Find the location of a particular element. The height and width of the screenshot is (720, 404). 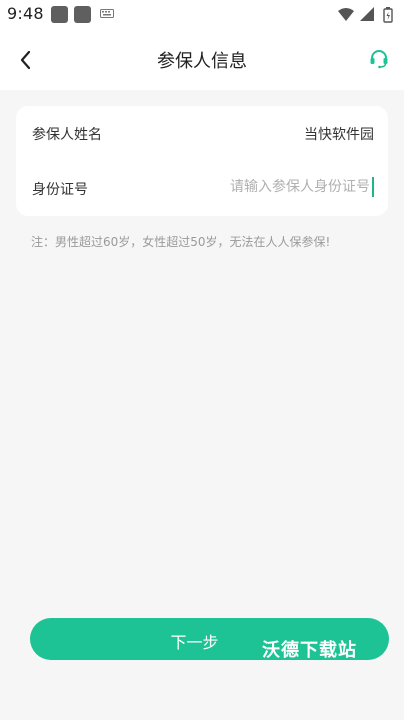

page-title: 参保人信息 is located at coordinates (202, 61).